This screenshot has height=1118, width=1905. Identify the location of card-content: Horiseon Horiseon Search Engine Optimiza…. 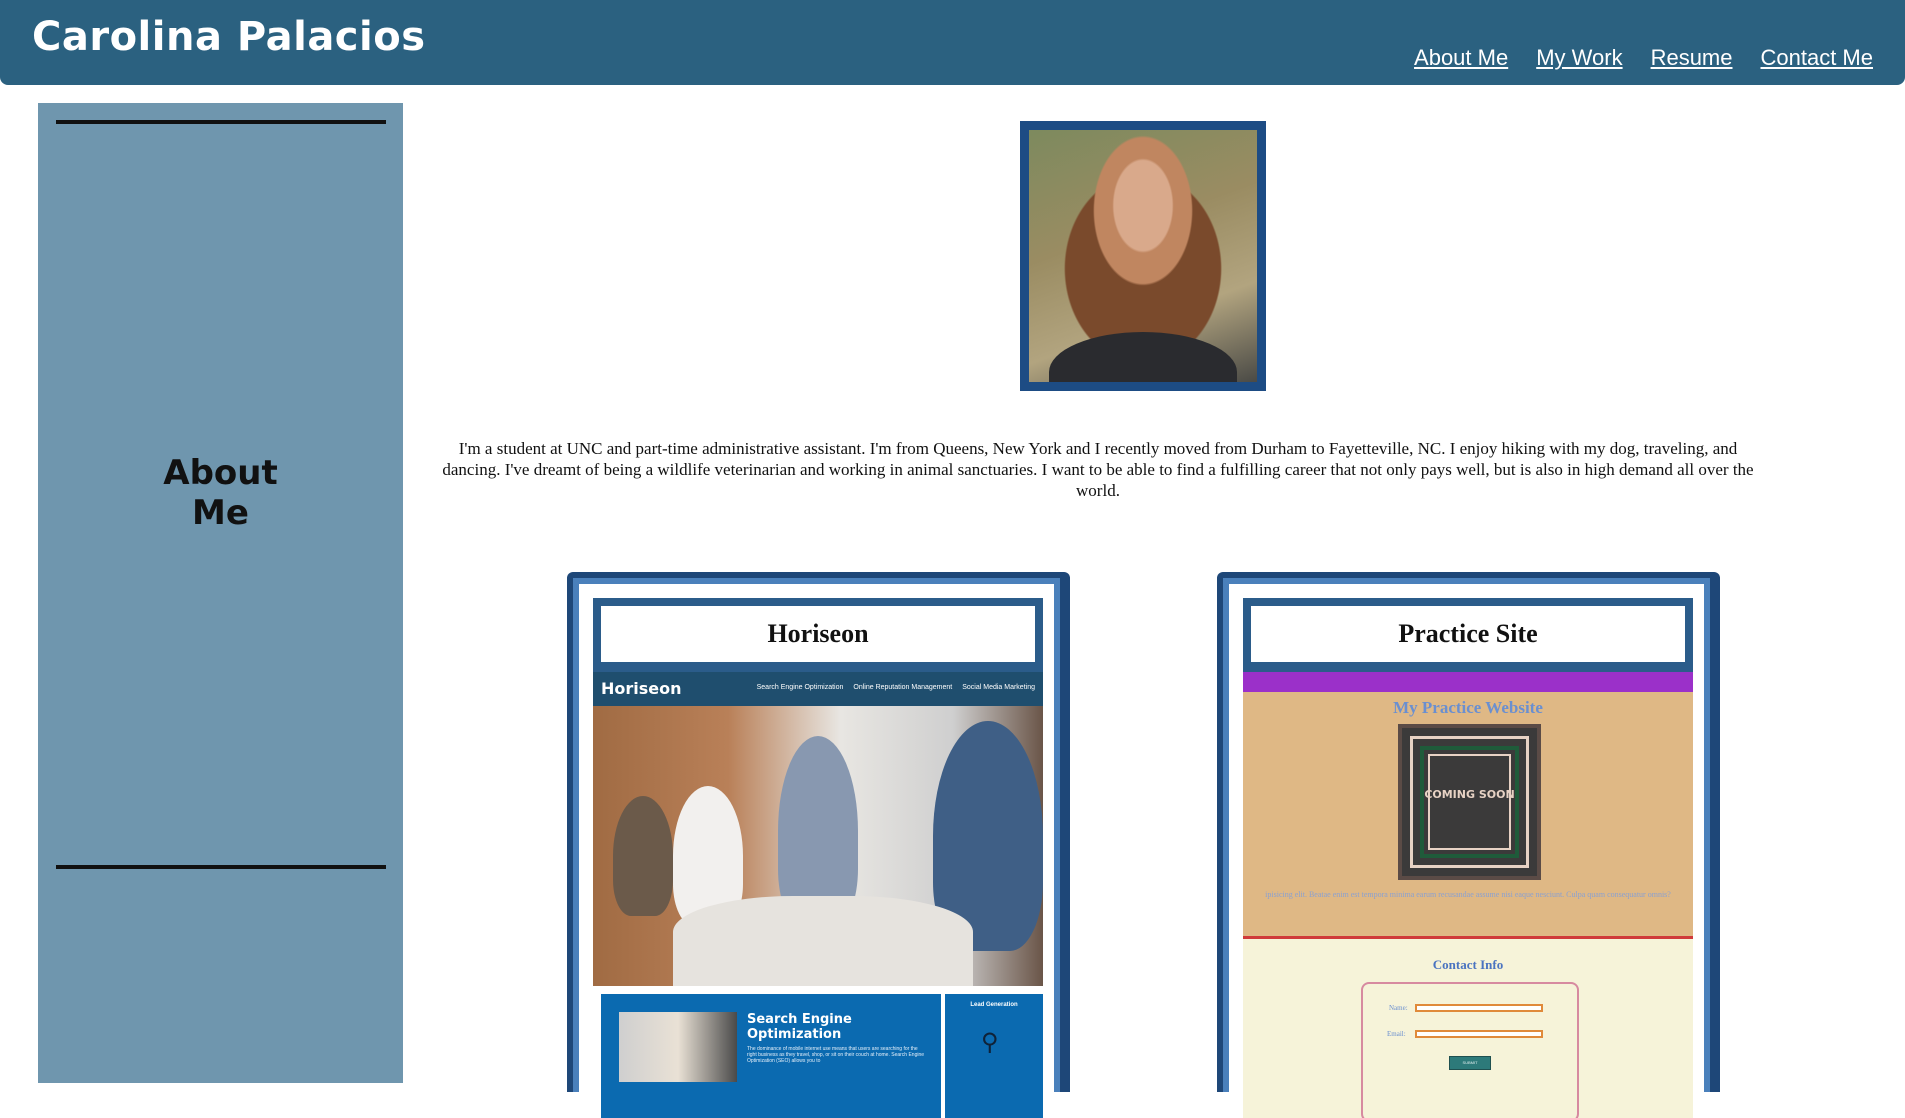
(818, 858).